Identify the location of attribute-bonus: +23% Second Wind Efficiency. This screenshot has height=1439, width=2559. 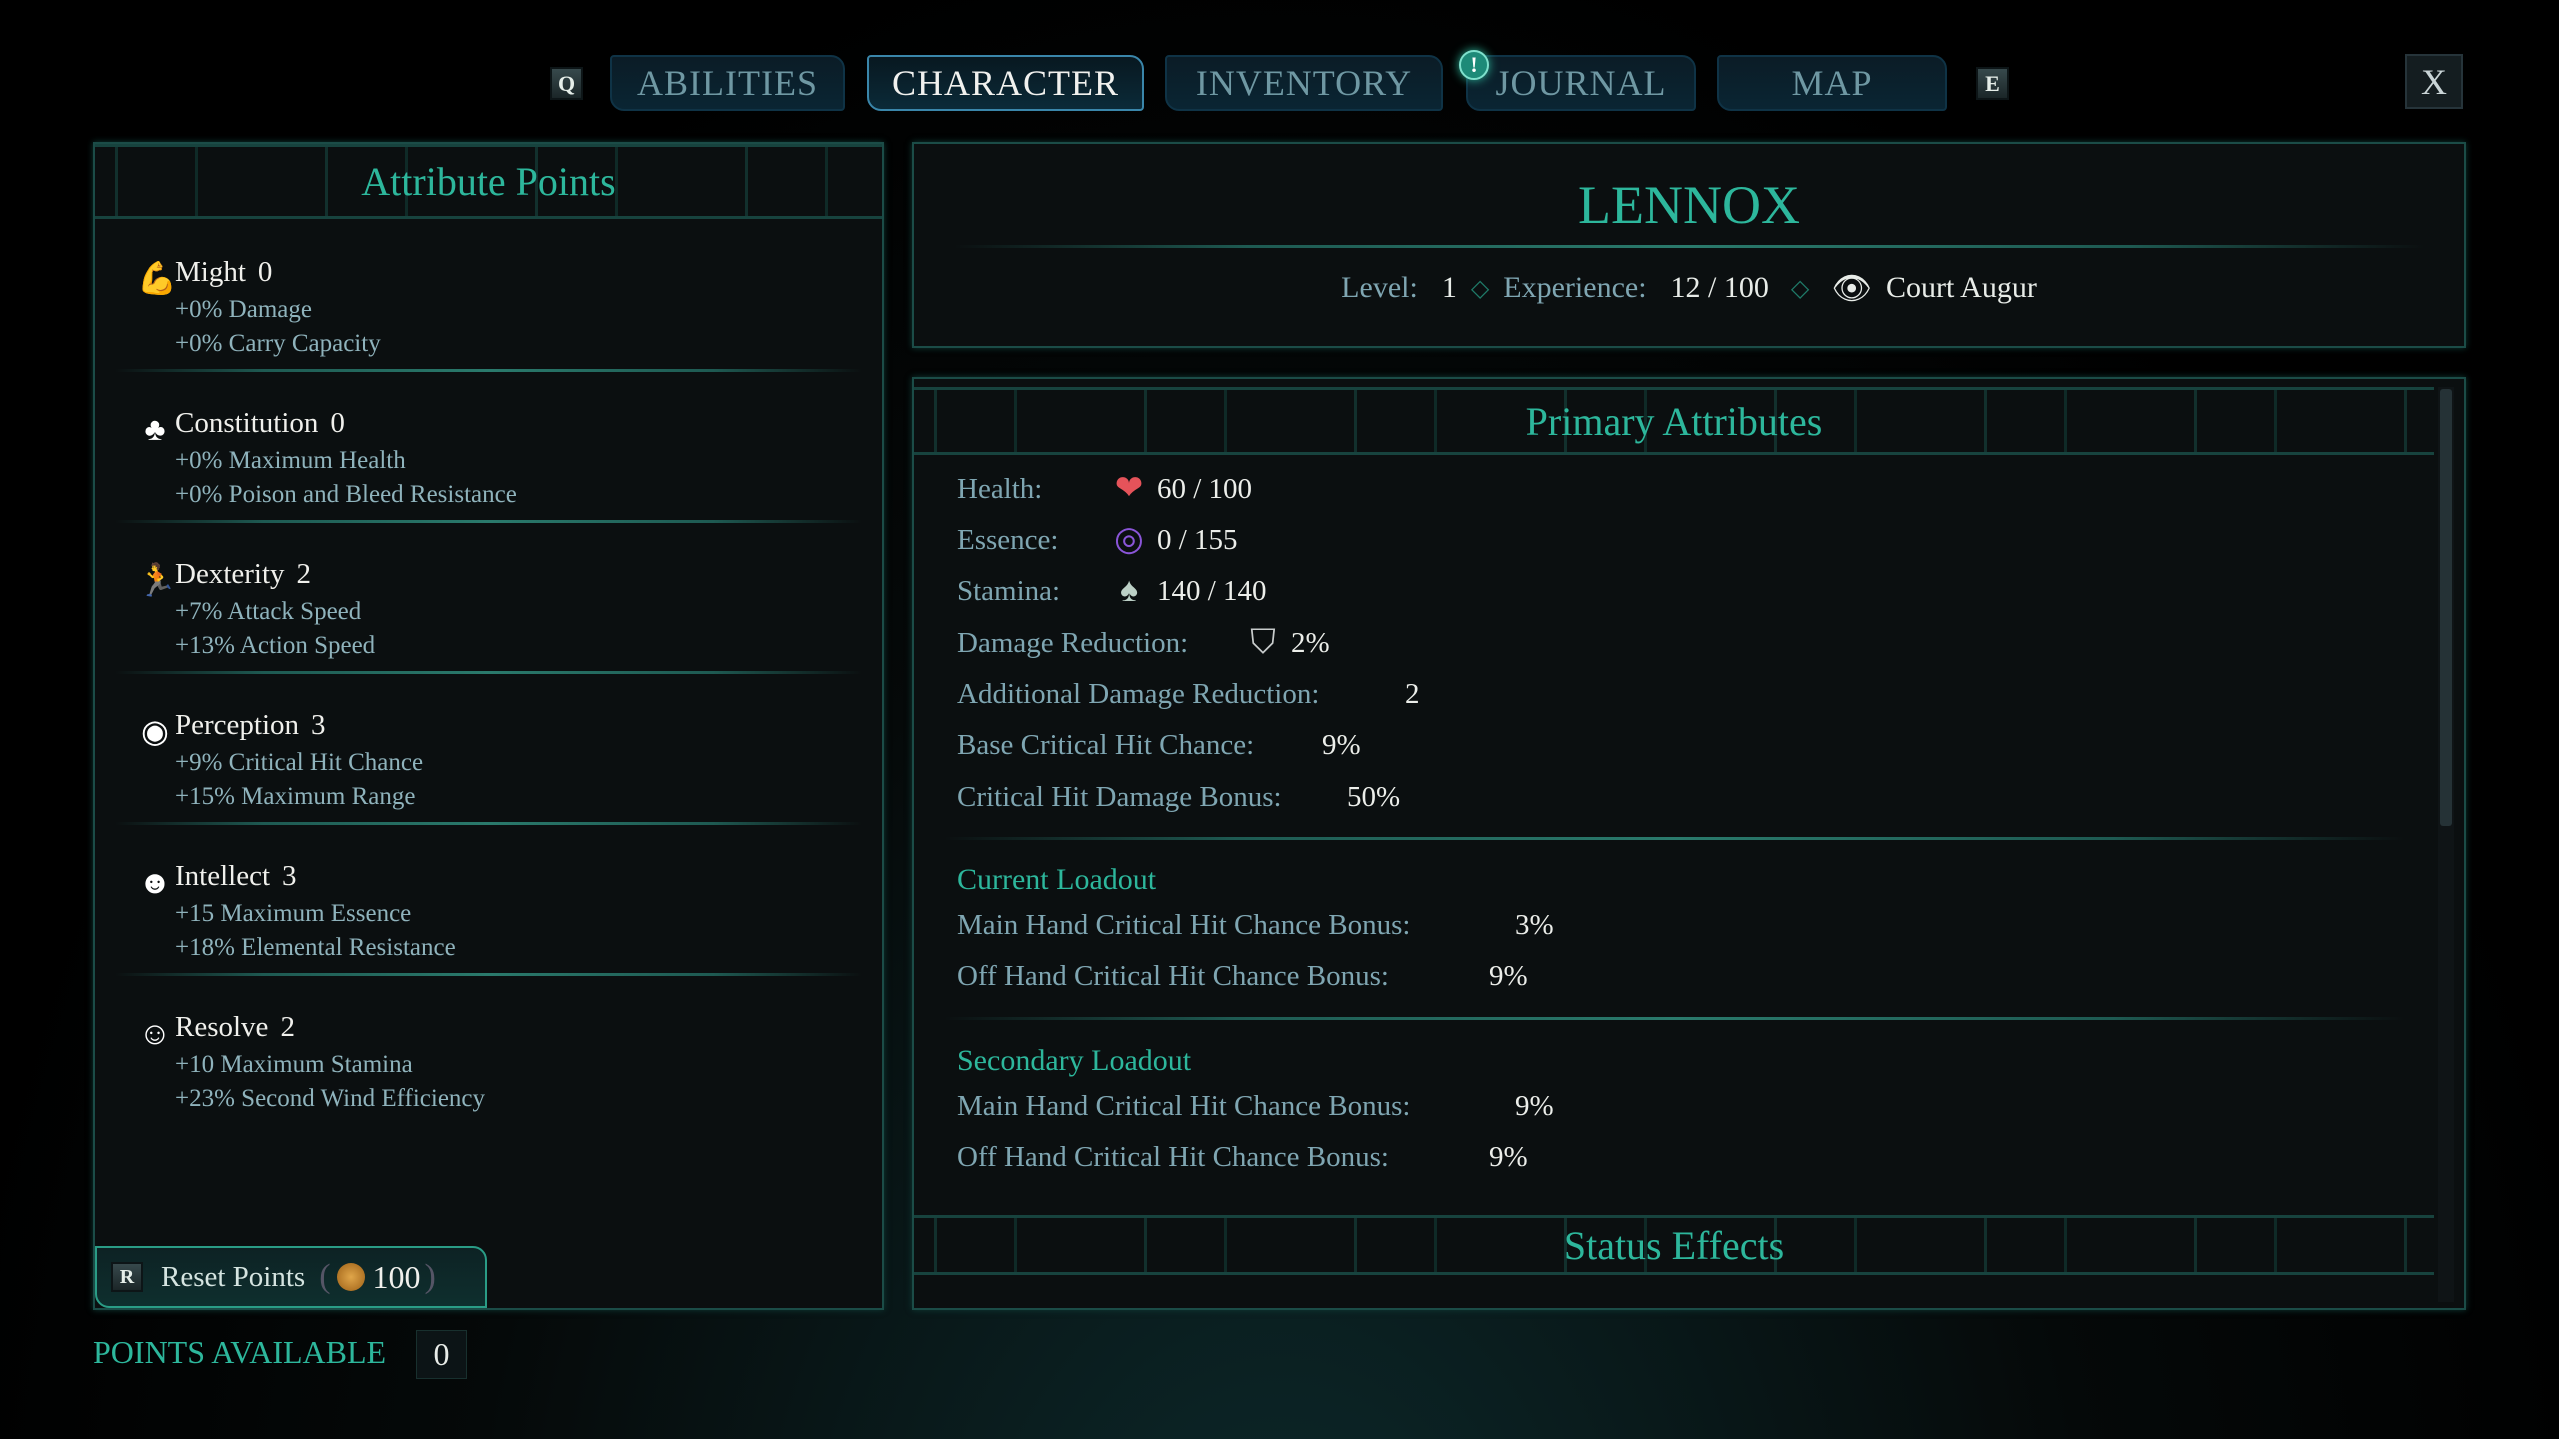
(330, 1098).